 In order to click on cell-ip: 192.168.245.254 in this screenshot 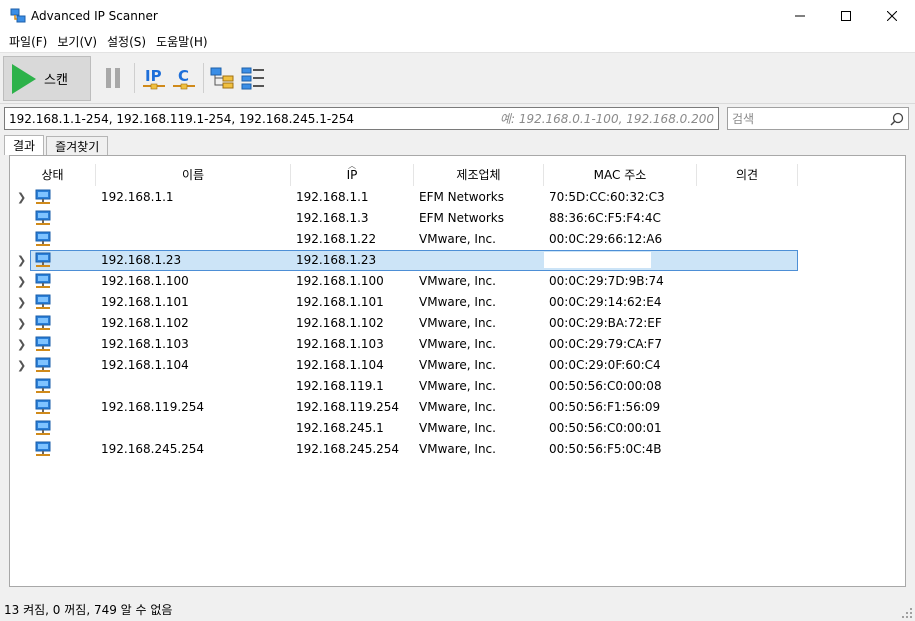, I will do `click(348, 449)`.